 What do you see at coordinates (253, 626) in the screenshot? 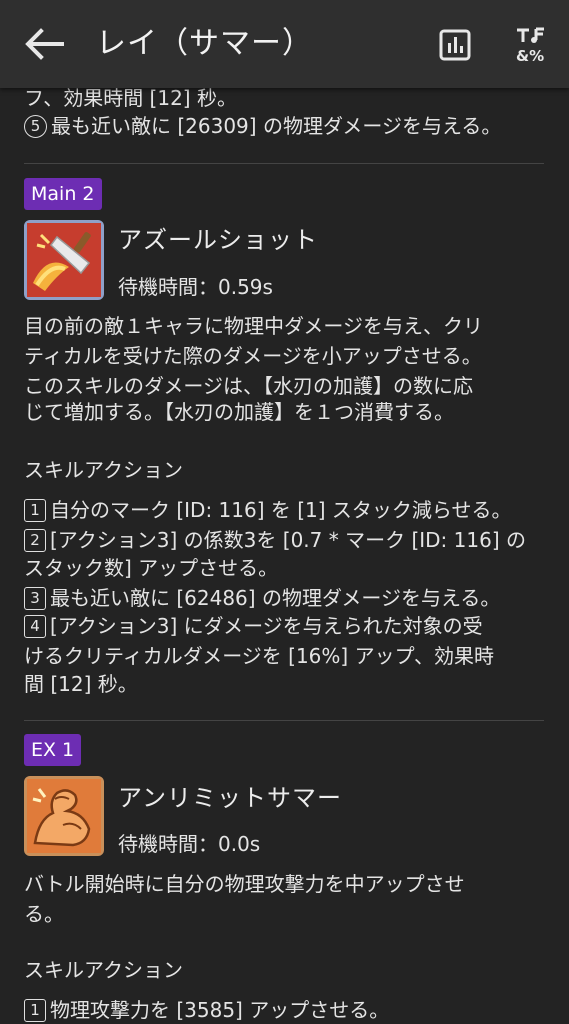
I see `skill-action: 4 [アクション3] にダメージを与えられた対象の受` at bounding box center [253, 626].